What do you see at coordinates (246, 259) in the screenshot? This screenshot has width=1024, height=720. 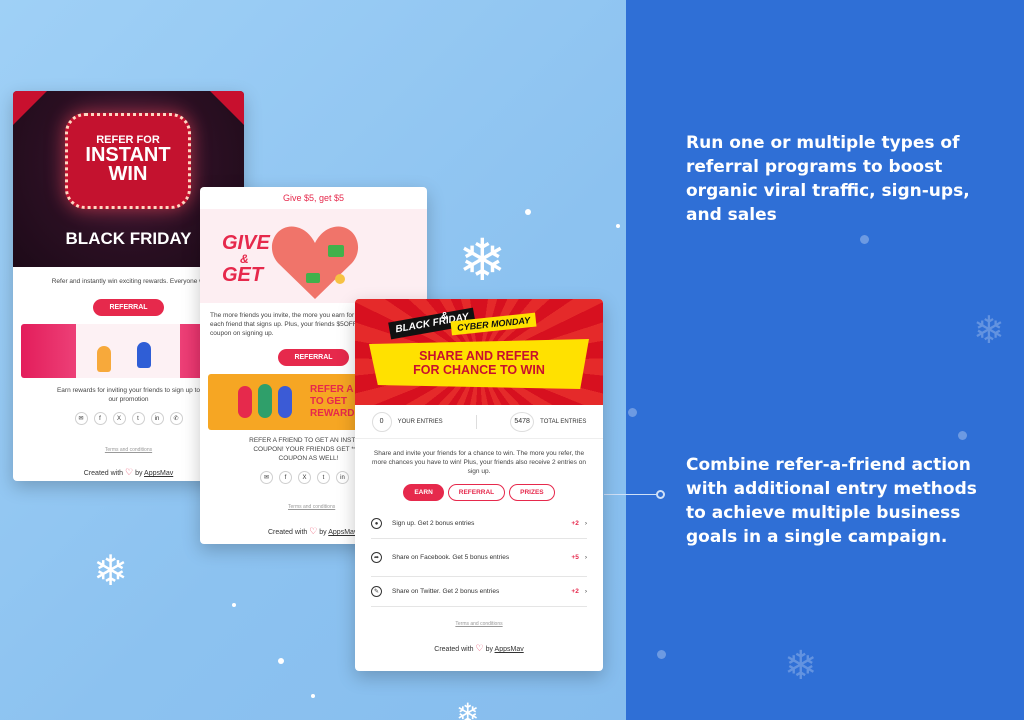 I see `give-get-logo: GIVE & GET` at bounding box center [246, 259].